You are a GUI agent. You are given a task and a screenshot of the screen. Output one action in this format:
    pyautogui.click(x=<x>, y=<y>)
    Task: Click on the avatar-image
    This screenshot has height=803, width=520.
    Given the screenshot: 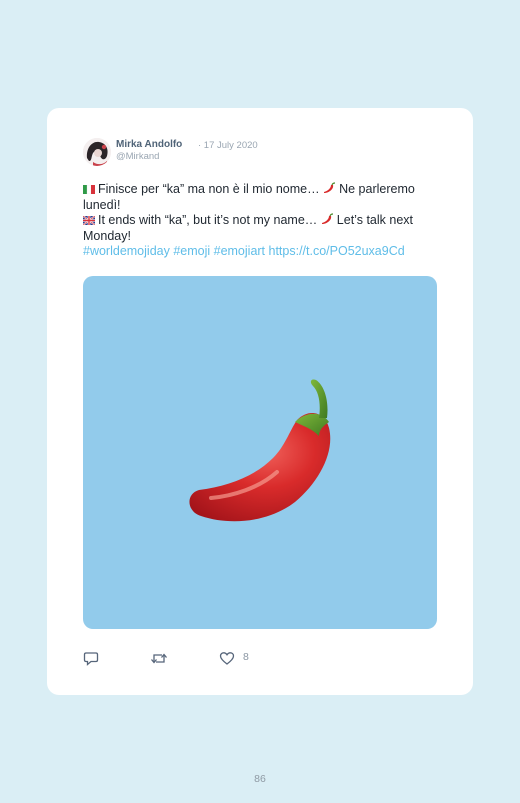 What is the action you would take?
    pyautogui.click(x=97, y=152)
    